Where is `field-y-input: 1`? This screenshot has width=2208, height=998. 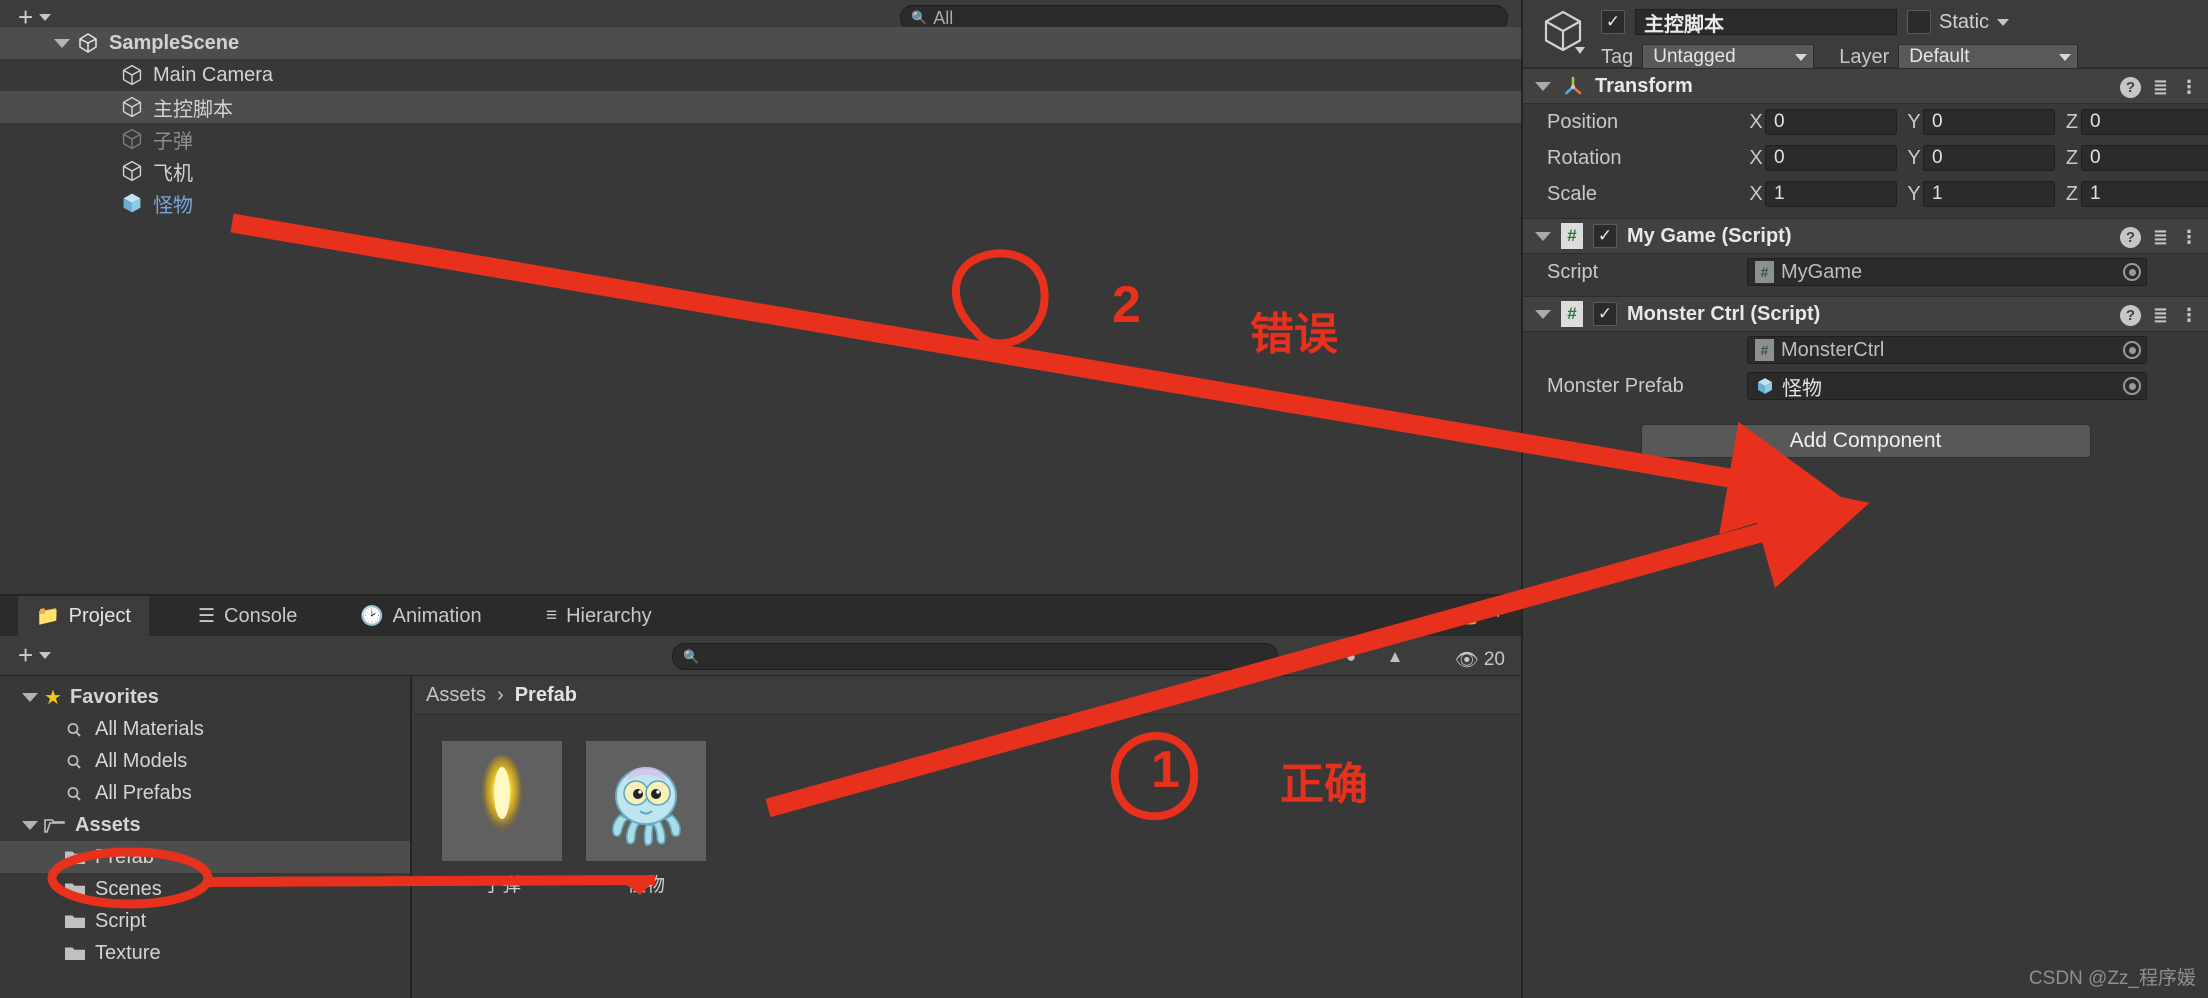
field-y-input: 1 is located at coordinates (1989, 194).